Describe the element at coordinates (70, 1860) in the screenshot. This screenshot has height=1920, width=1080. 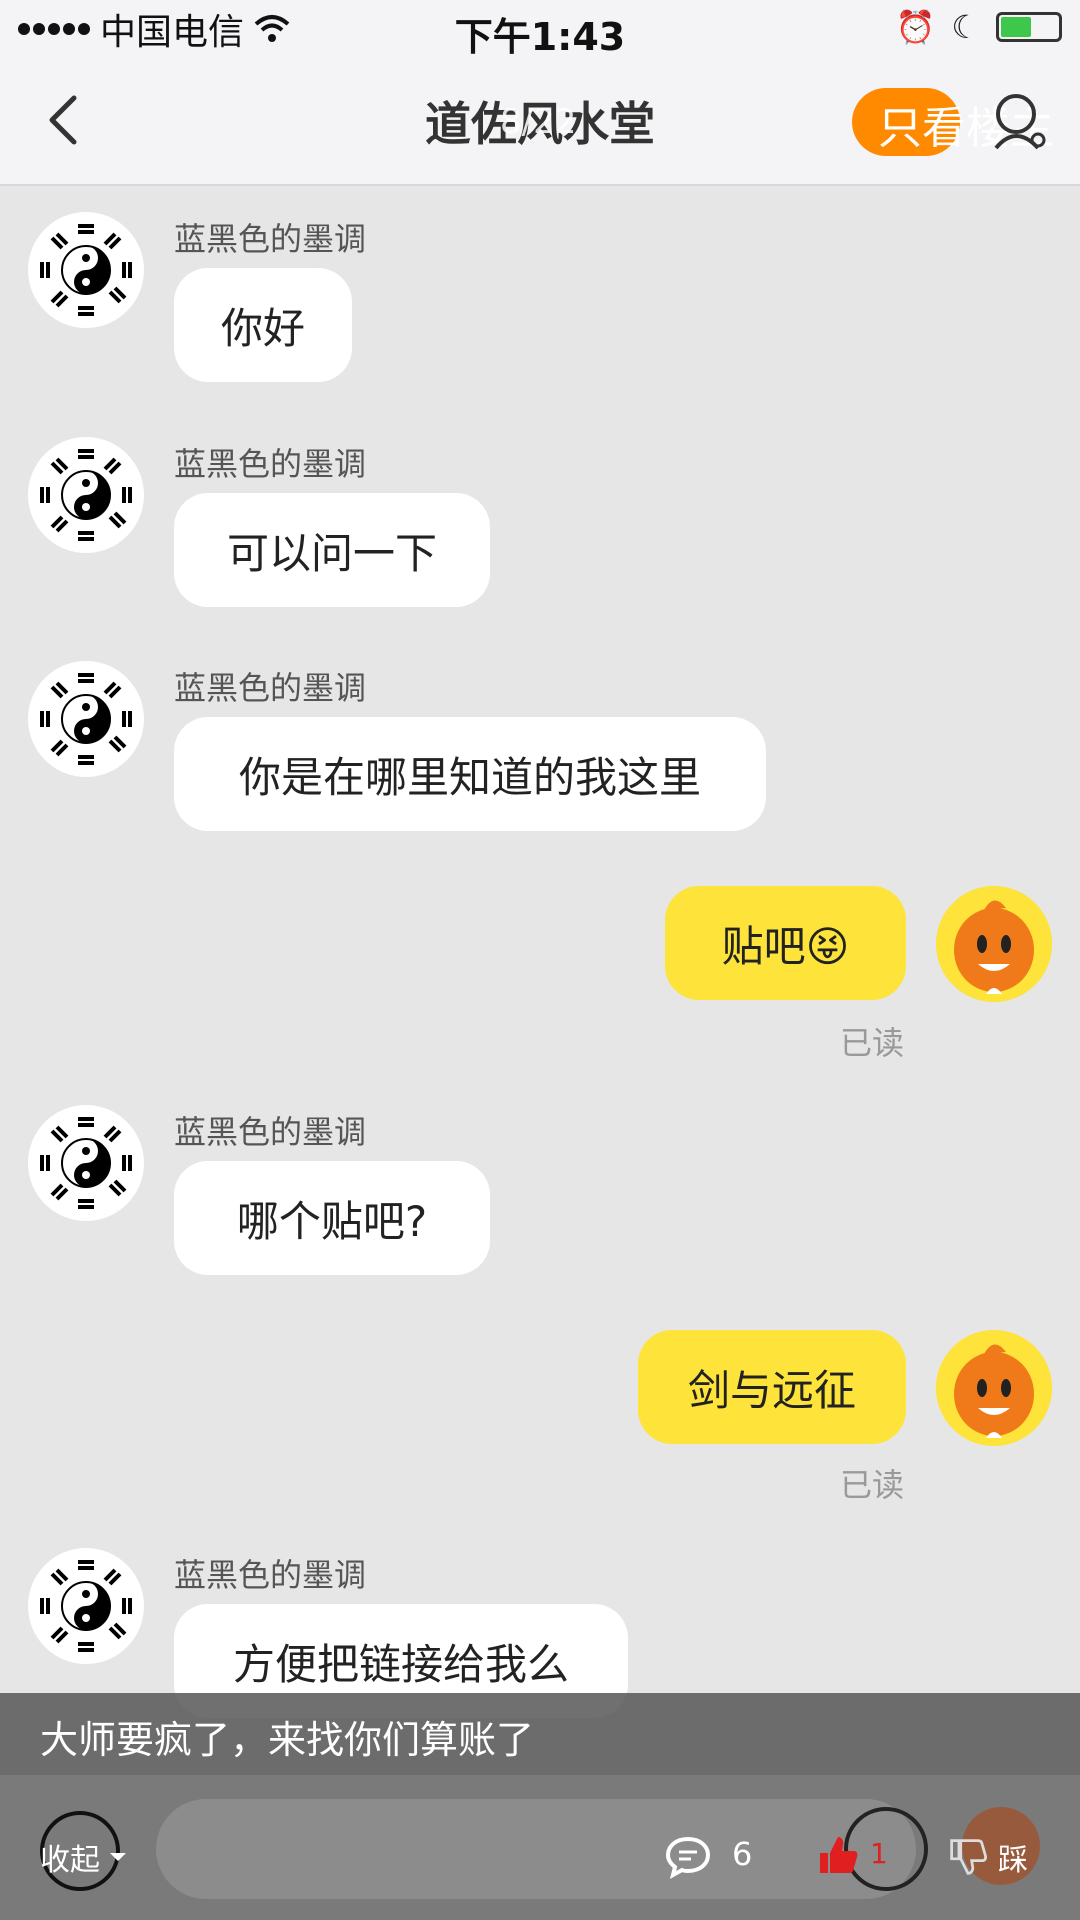
I see `collapse-label: 收起` at that location.